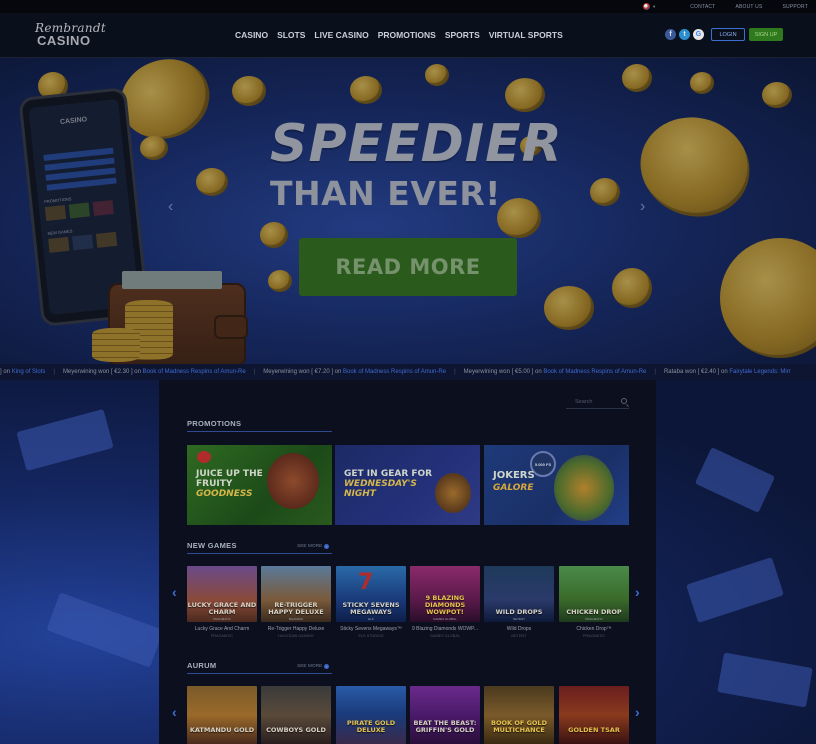 This screenshot has height=744, width=816. Describe the element at coordinates (259, 485) in the screenshot. I see `promo-card: JUICE UP THE FRUITY GOODNESS` at that location.